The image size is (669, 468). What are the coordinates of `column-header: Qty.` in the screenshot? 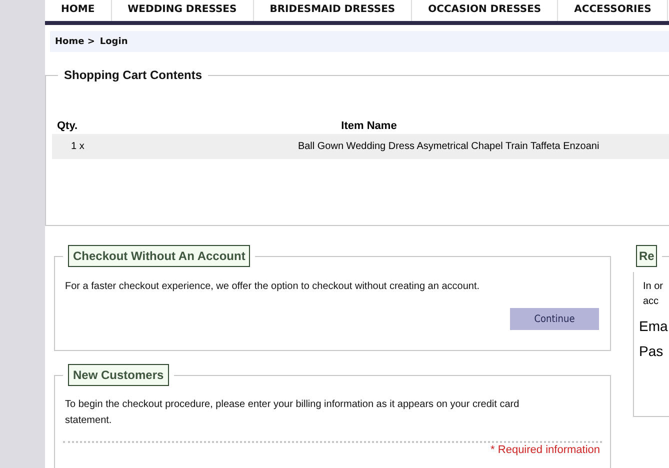 It's located at (67, 127).